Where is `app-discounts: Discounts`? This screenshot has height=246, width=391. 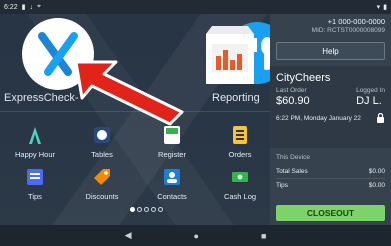 app-discounts: Discounts is located at coordinates (102, 183).